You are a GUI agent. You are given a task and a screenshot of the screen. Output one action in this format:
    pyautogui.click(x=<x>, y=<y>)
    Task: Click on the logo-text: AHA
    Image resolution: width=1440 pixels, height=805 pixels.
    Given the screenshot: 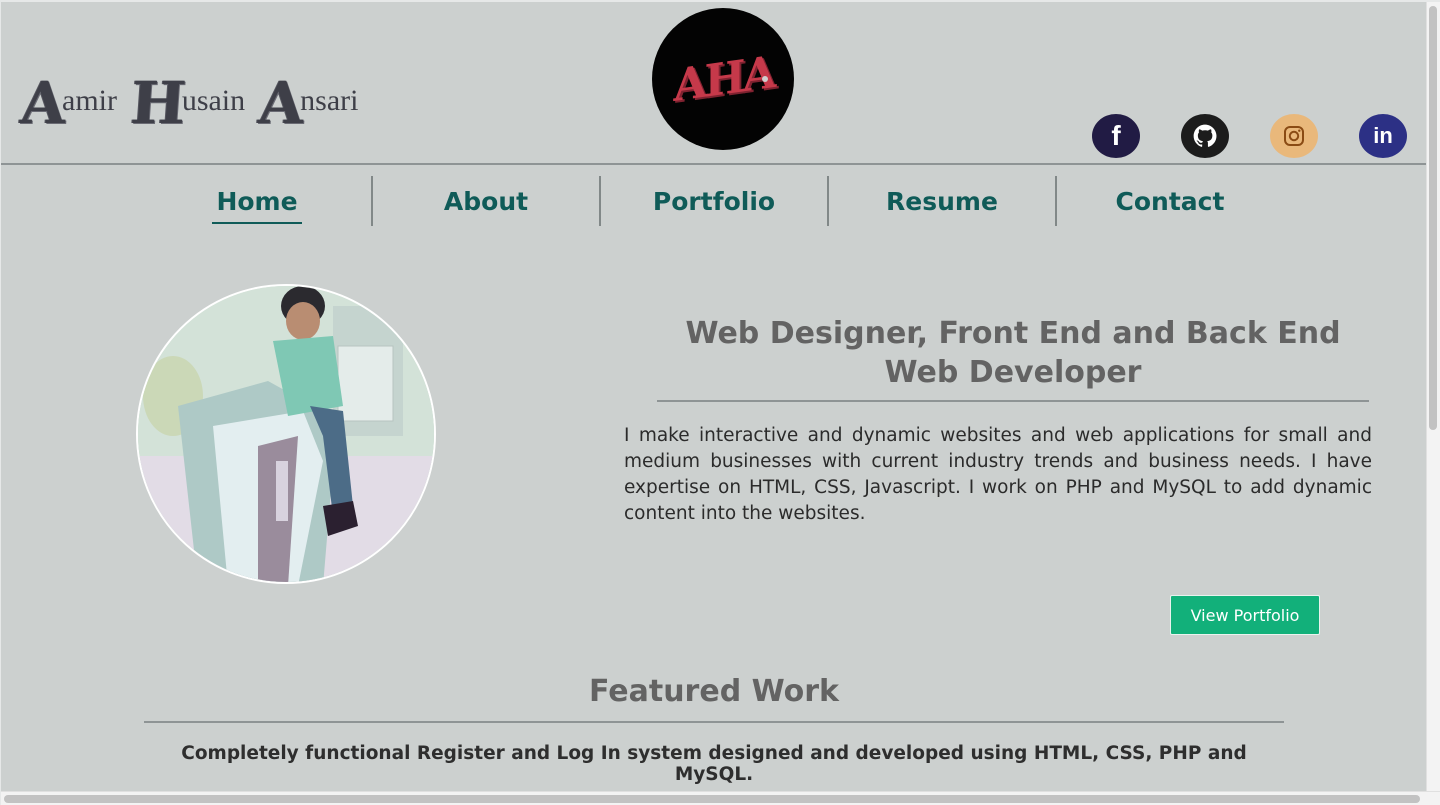 What is the action you would take?
    pyautogui.click(x=723, y=79)
    